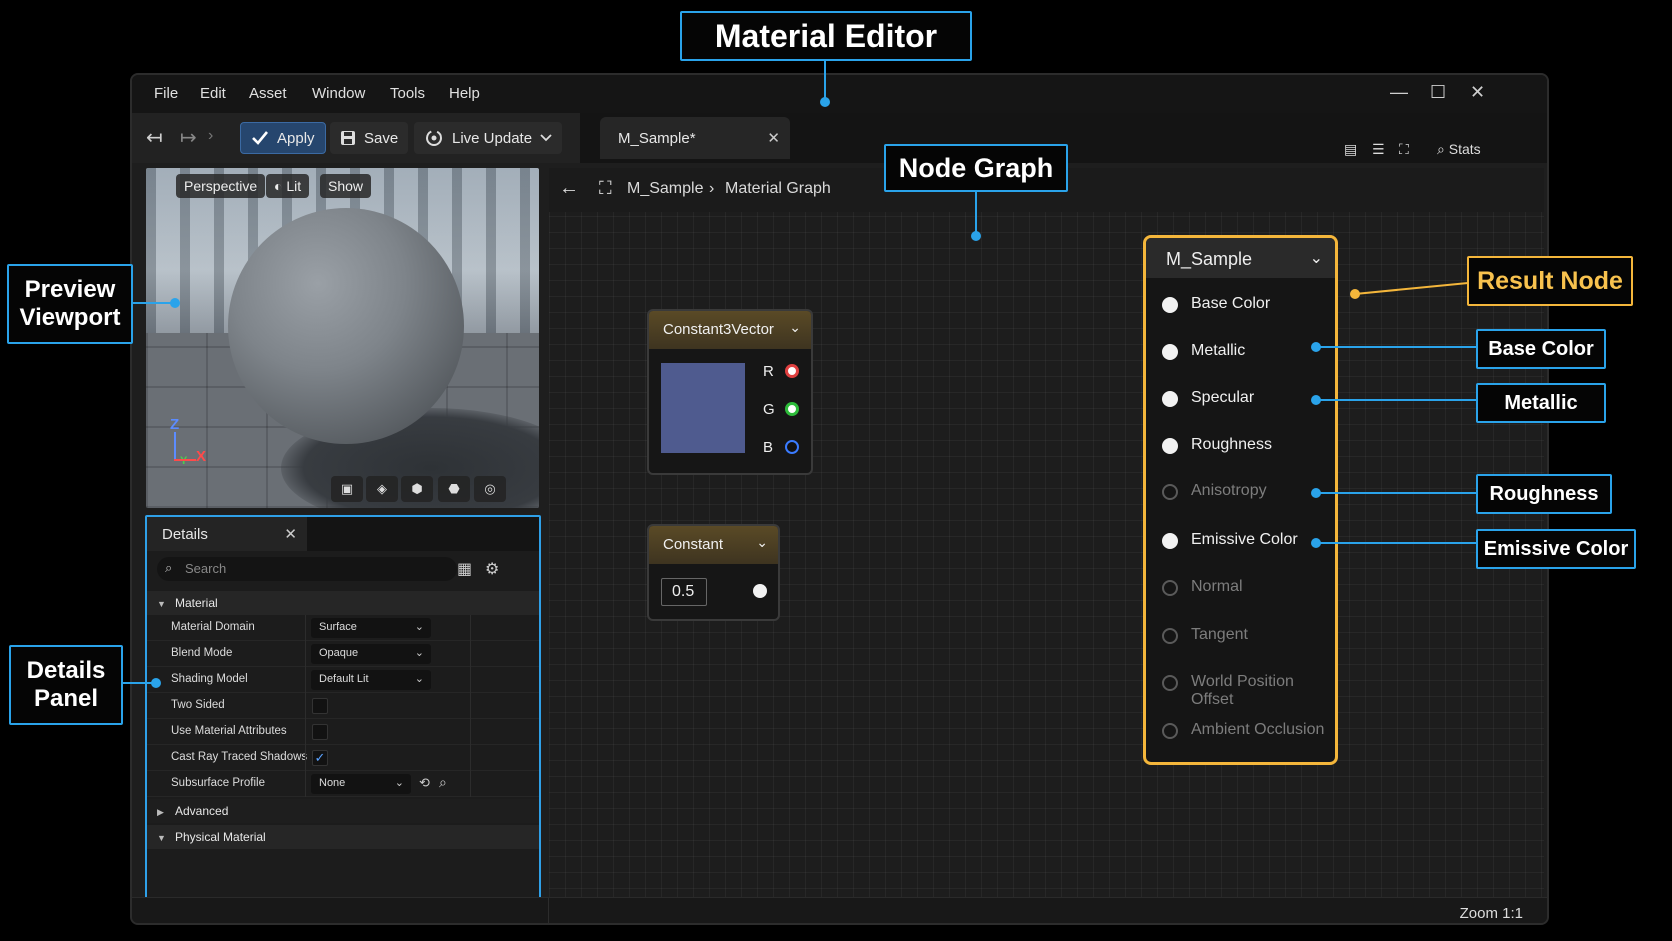 Image resolution: width=1672 pixels, height=941 pixels. Describe the element at coordinates (166, 93) in the screenshot. I see `menu-file: File` at that location.